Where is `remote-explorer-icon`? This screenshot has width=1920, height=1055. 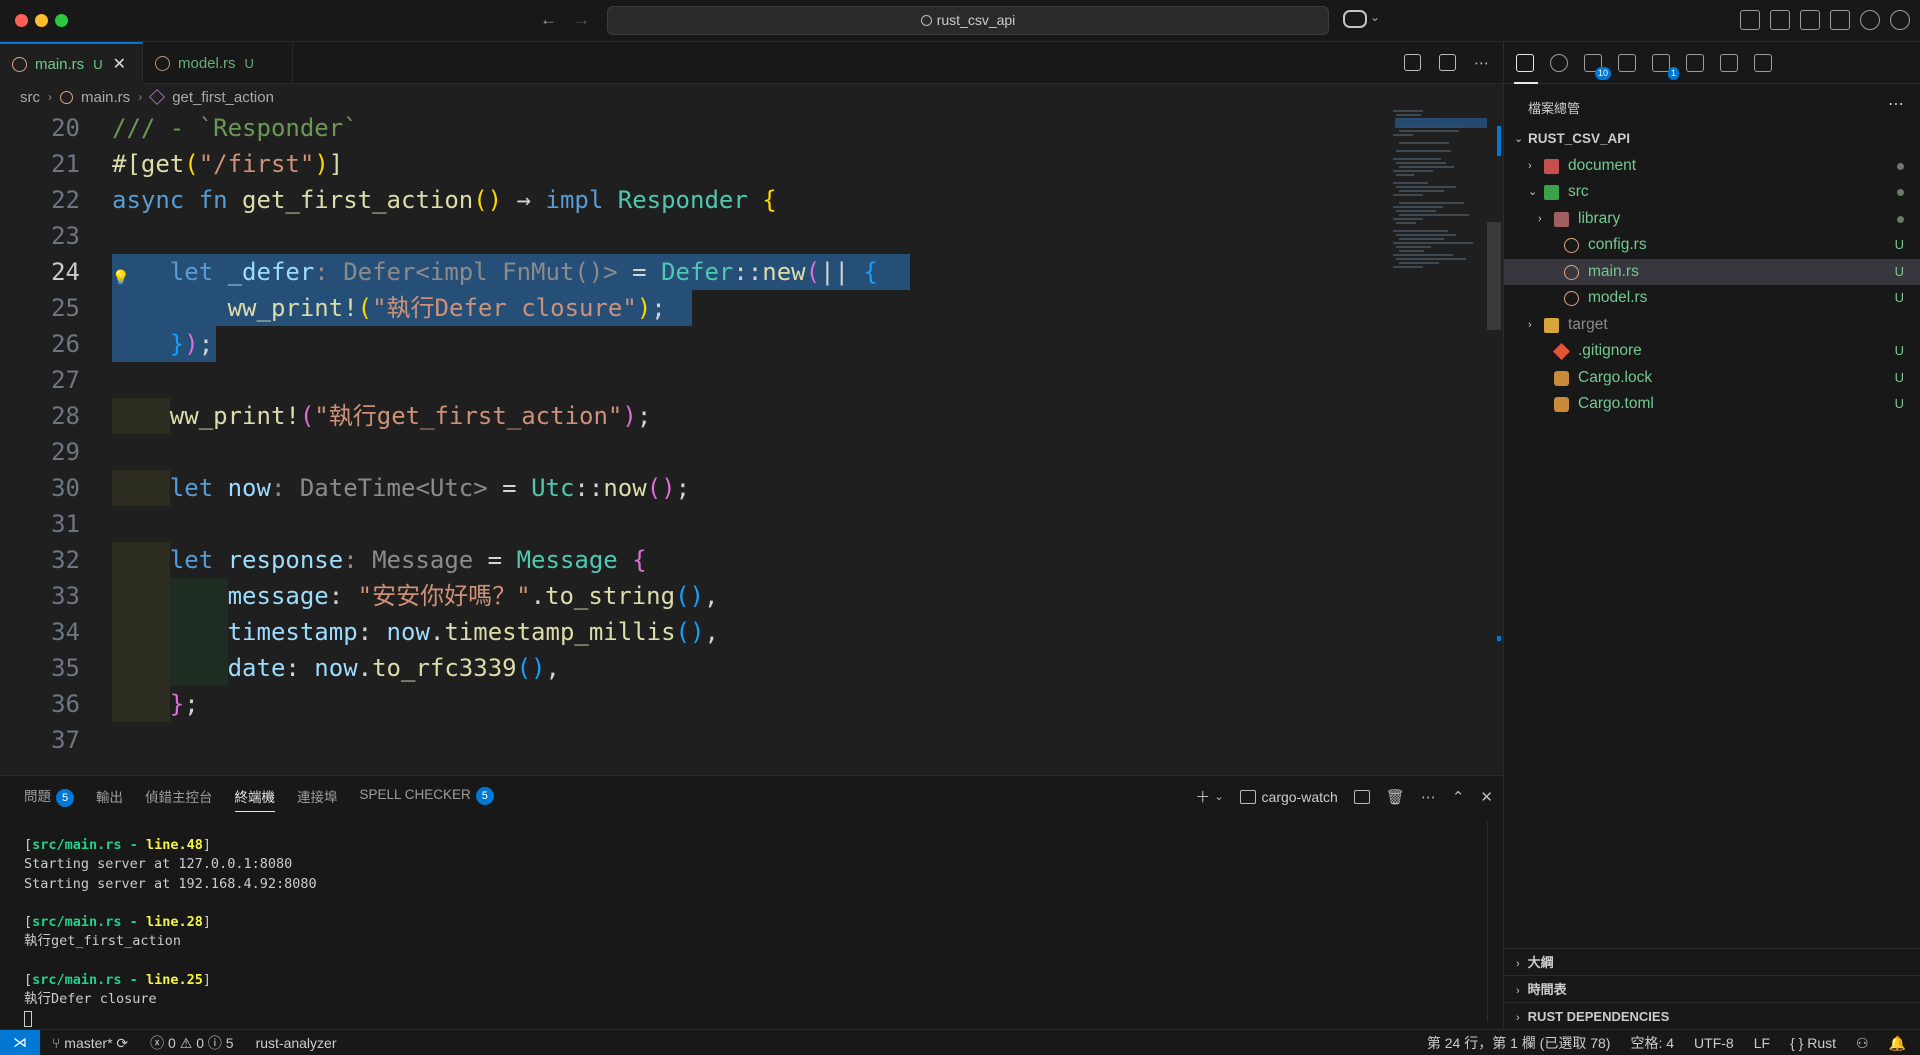 remote-explorer-icon is located at coordinates (1695, 62).